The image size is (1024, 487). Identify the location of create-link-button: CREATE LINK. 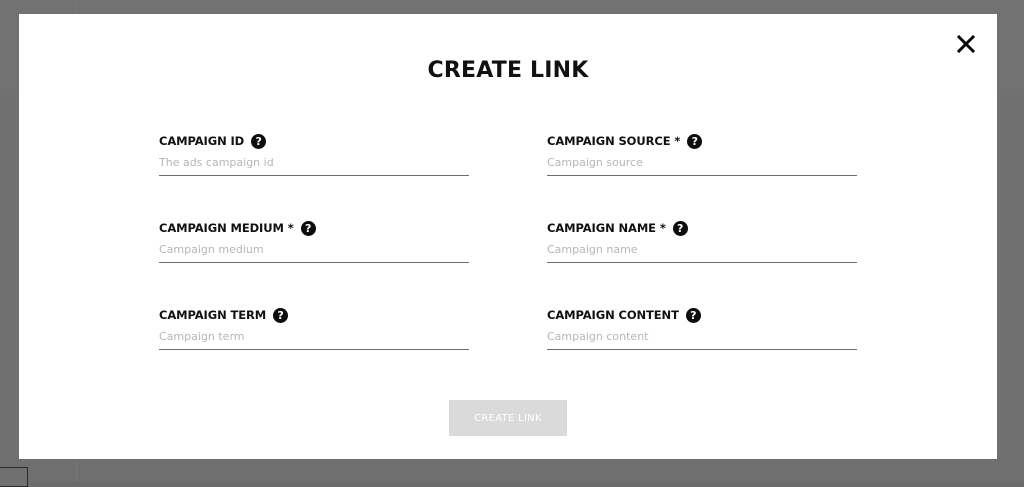
(508, 418).